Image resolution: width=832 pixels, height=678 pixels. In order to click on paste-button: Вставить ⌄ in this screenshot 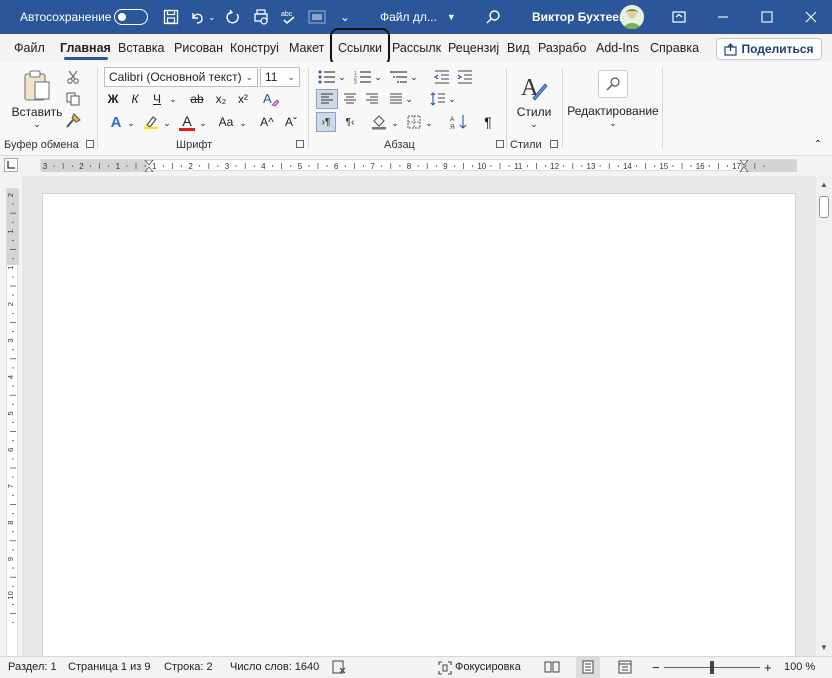, I will do `click(37, 99)`.